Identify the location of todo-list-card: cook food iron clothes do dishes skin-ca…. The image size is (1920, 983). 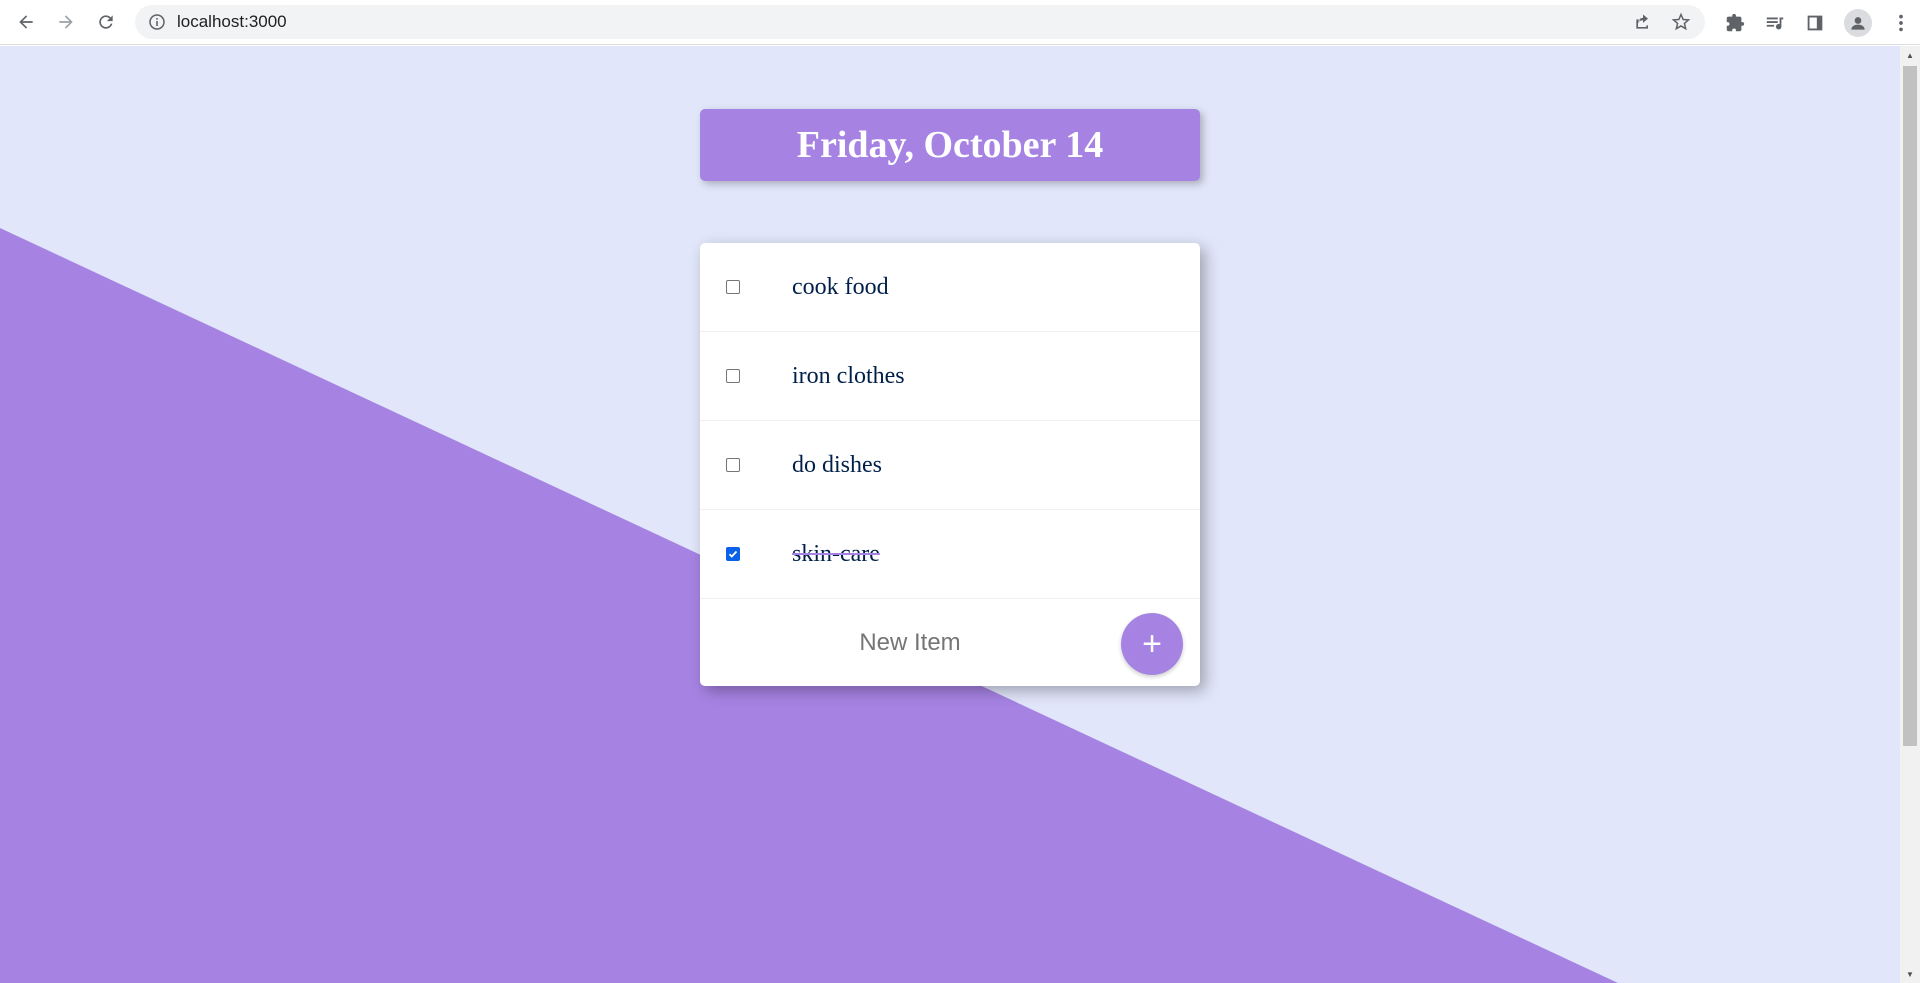
(950, 465).